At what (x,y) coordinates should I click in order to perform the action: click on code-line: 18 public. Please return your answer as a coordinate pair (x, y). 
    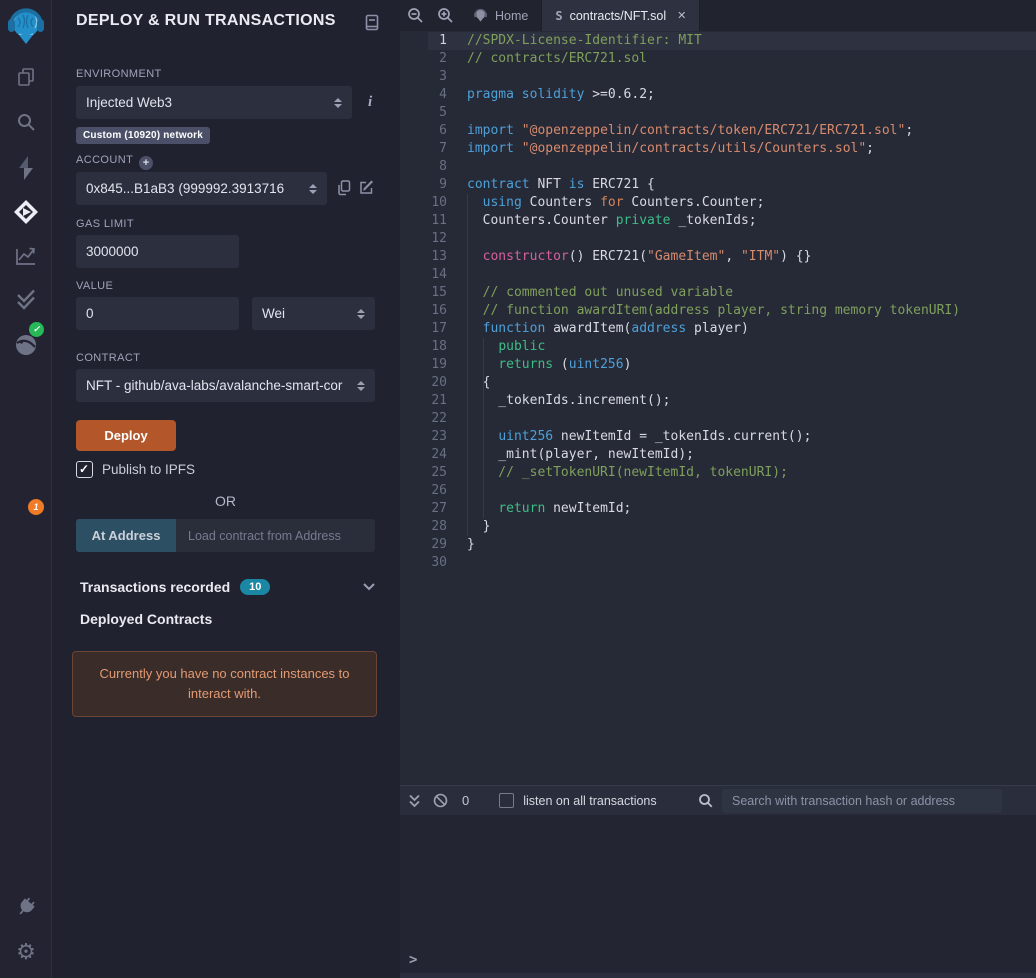
    Looking at the image, I should click on (732, 347).